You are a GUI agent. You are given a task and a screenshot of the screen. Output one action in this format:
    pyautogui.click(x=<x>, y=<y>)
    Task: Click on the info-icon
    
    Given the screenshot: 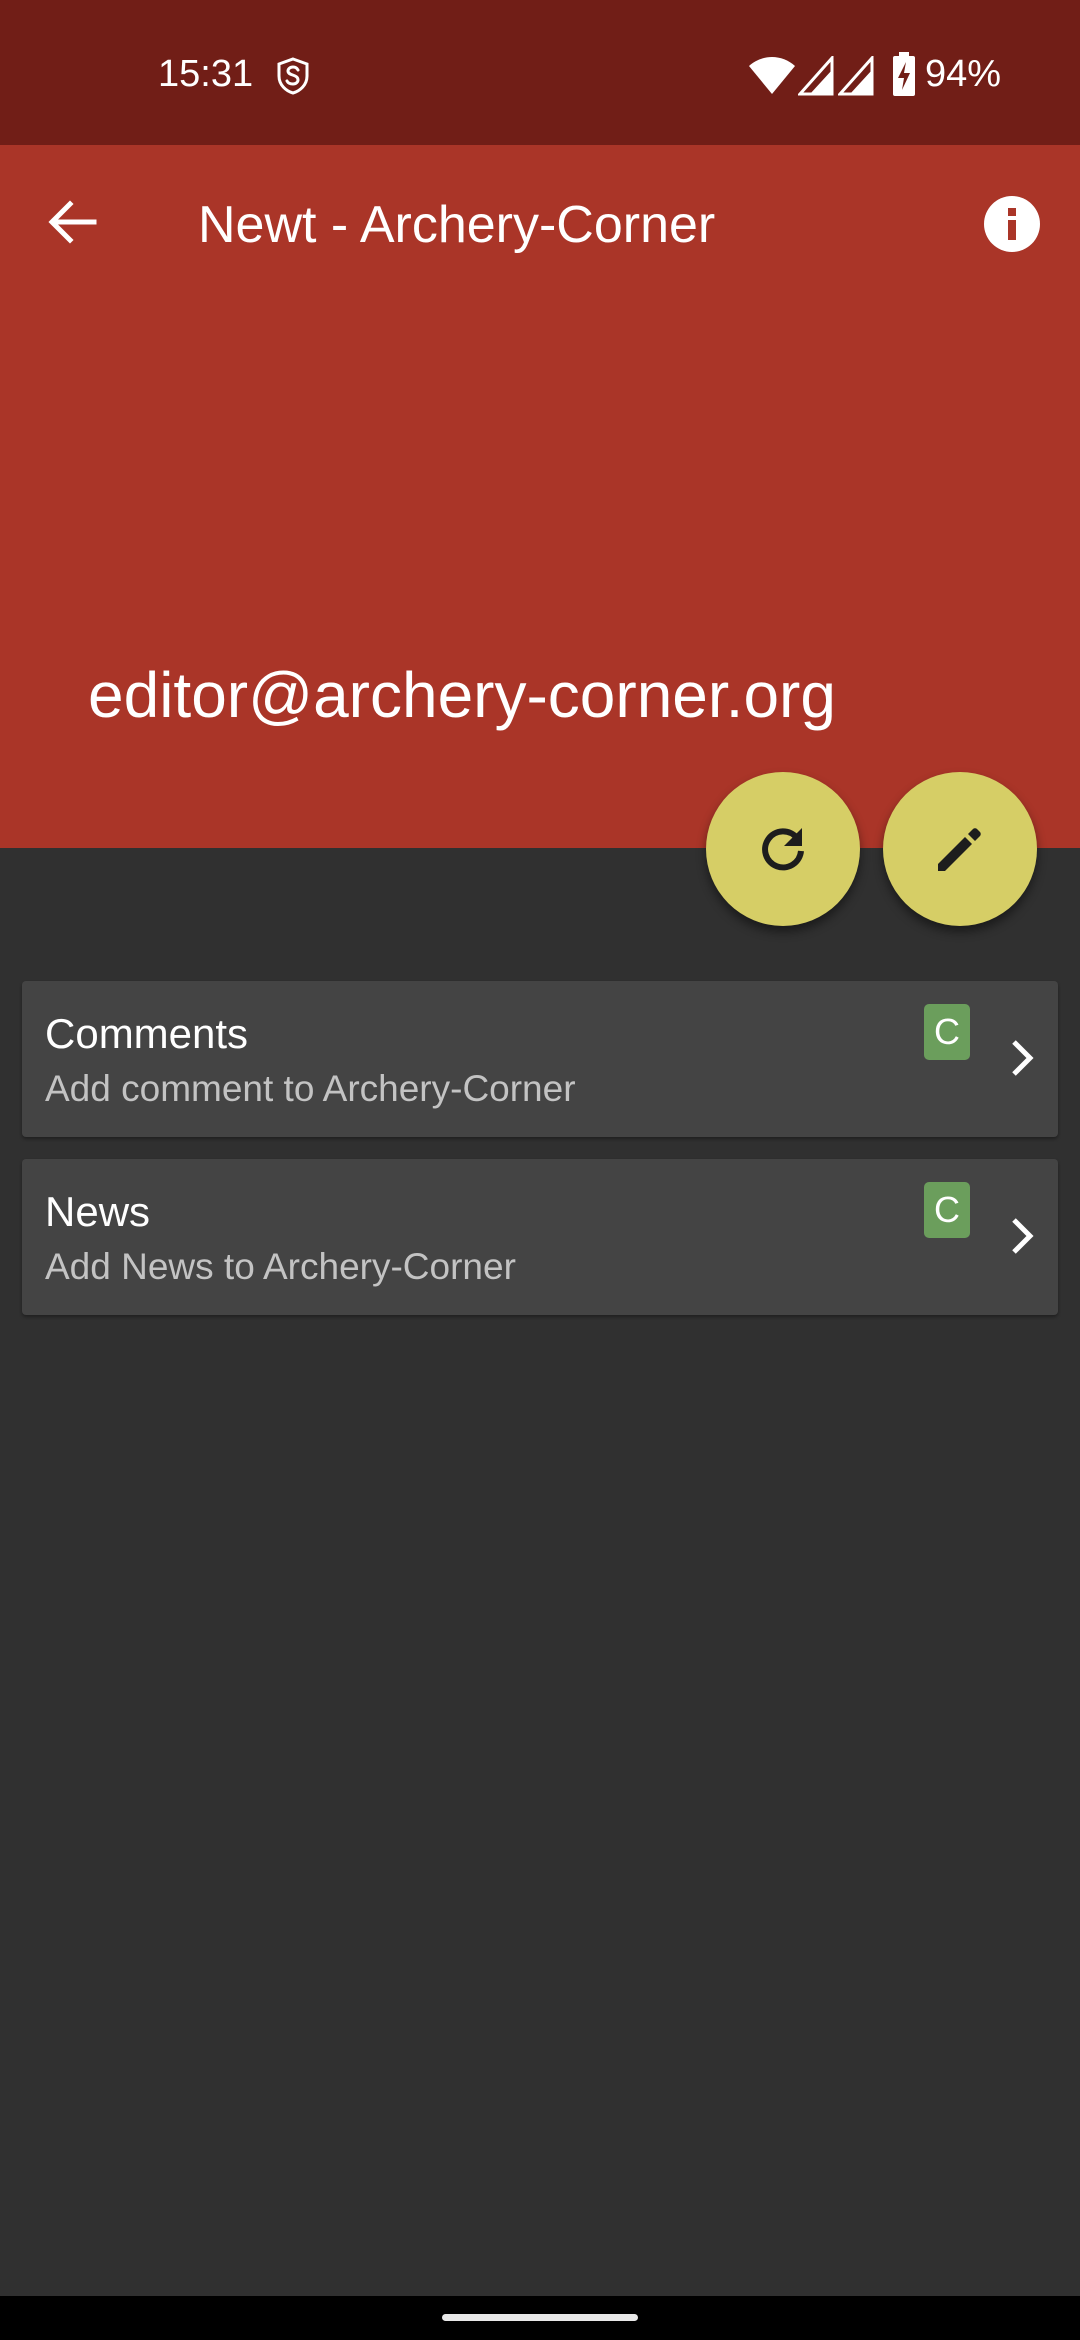 What is the action you would take?
    pyautogui.click(x=1012, y=224)
    